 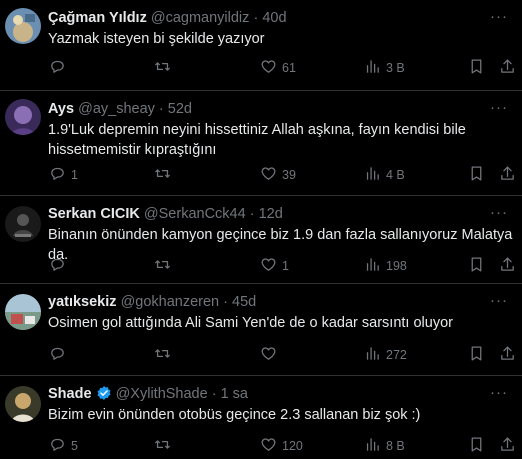 What do you see at coordinates (116, 109) in the screenshot?
I see `user-handle: @ay_sheay` at bounding box center [116, 109].